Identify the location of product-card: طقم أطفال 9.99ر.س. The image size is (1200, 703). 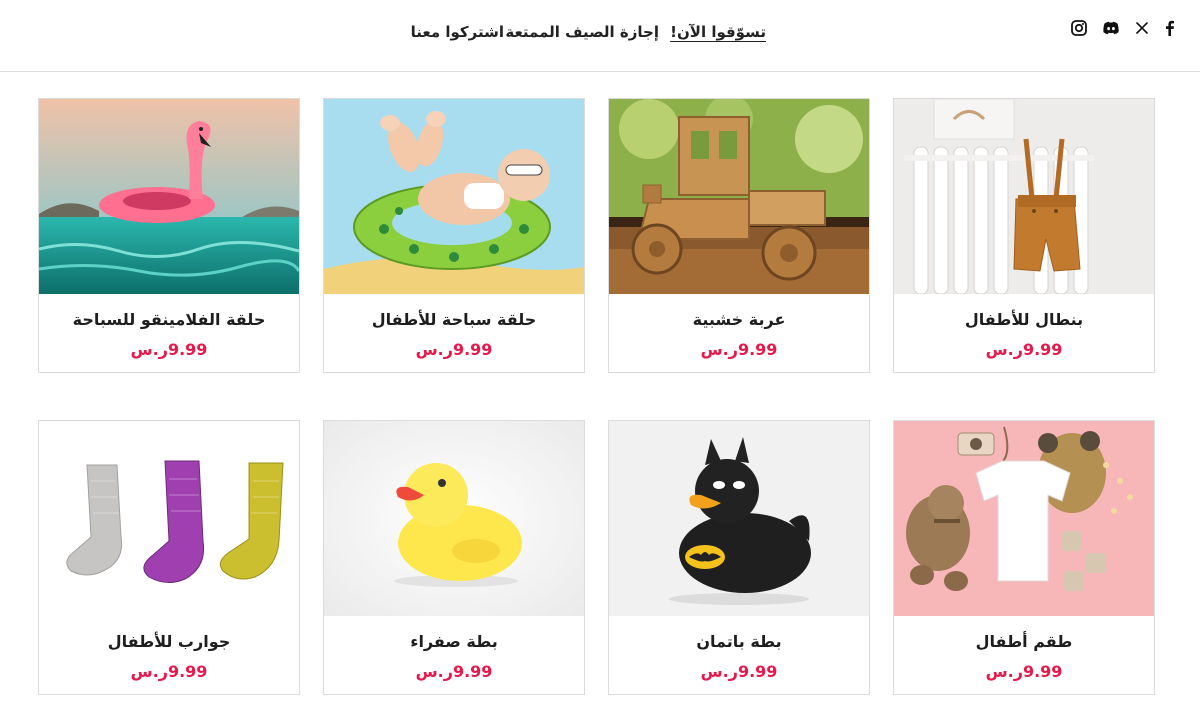
(1024, 557).